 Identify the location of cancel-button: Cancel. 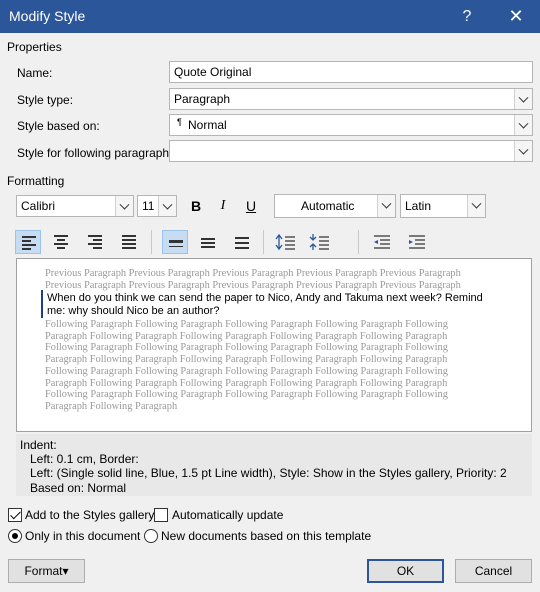
(493, 571).